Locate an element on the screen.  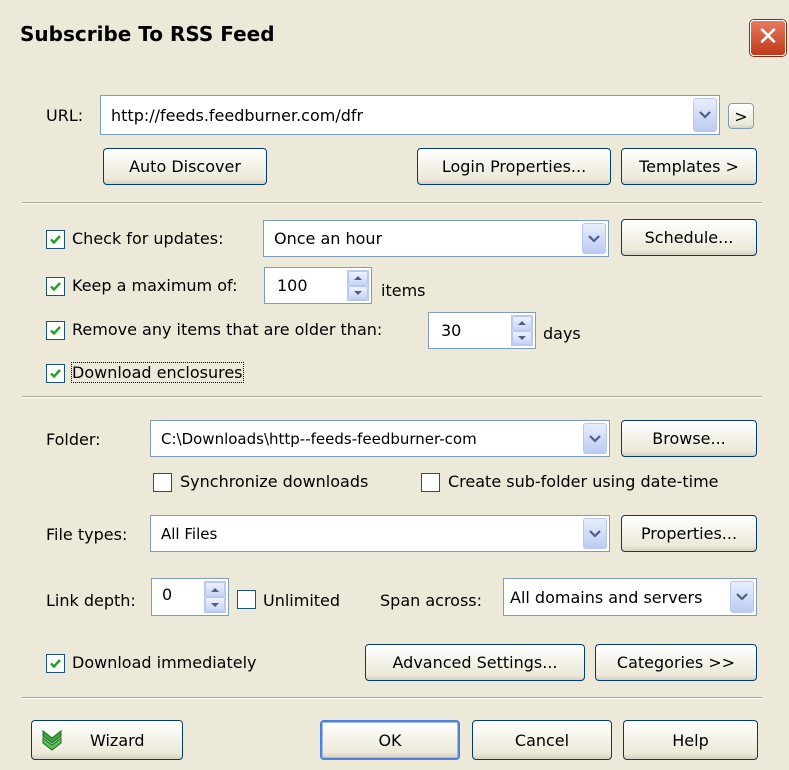
remove-older-checkbox is located at coordinates (55, 330).